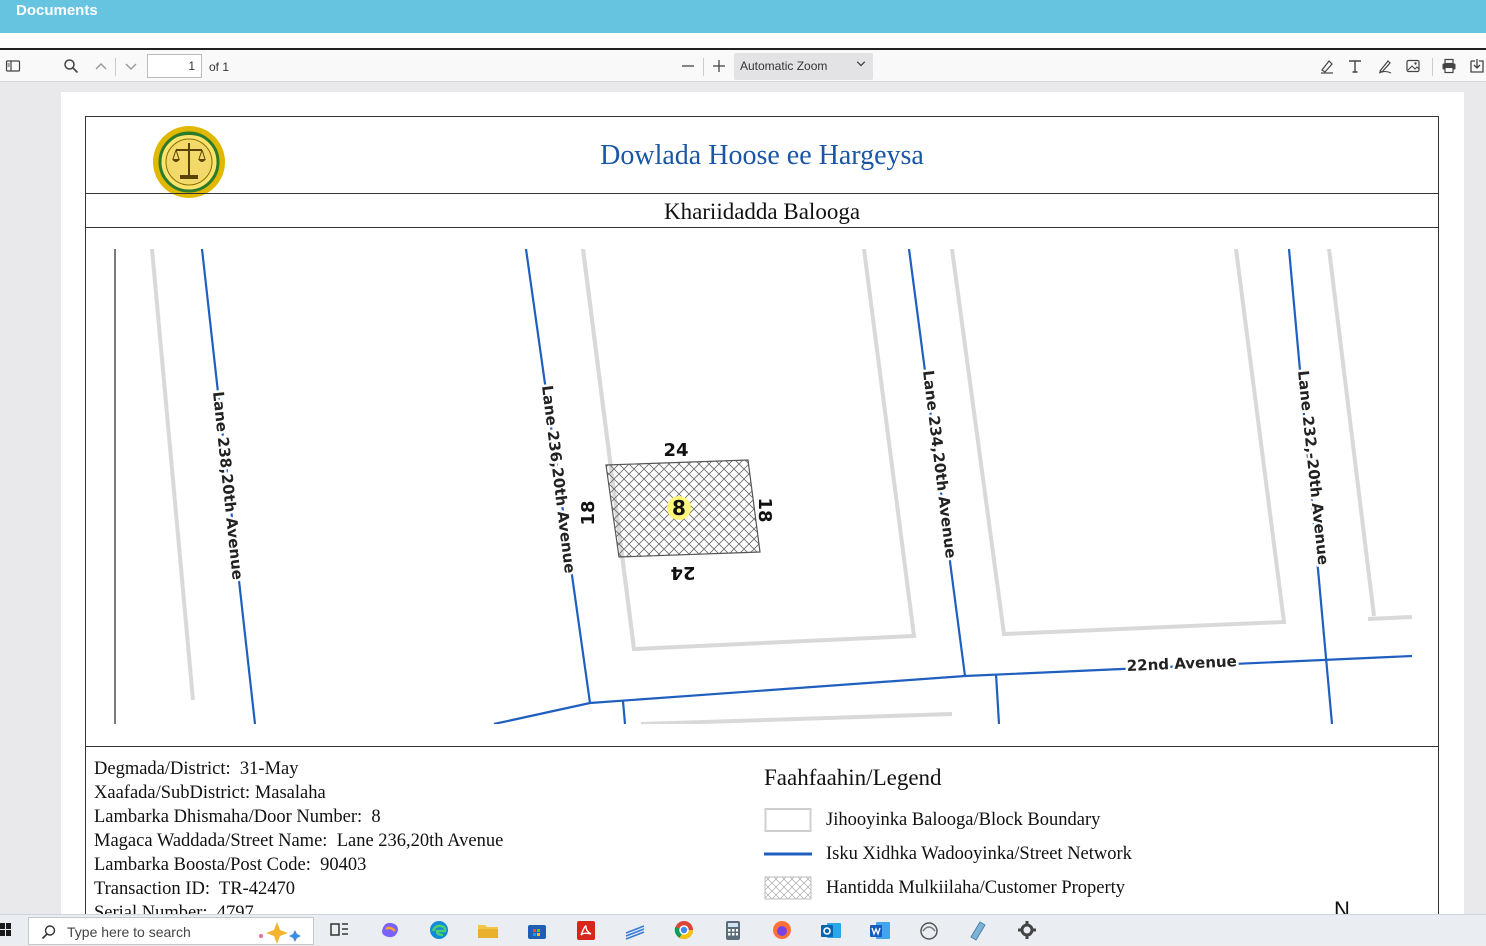  I want to click on outlook-icon, so click(831, 930).